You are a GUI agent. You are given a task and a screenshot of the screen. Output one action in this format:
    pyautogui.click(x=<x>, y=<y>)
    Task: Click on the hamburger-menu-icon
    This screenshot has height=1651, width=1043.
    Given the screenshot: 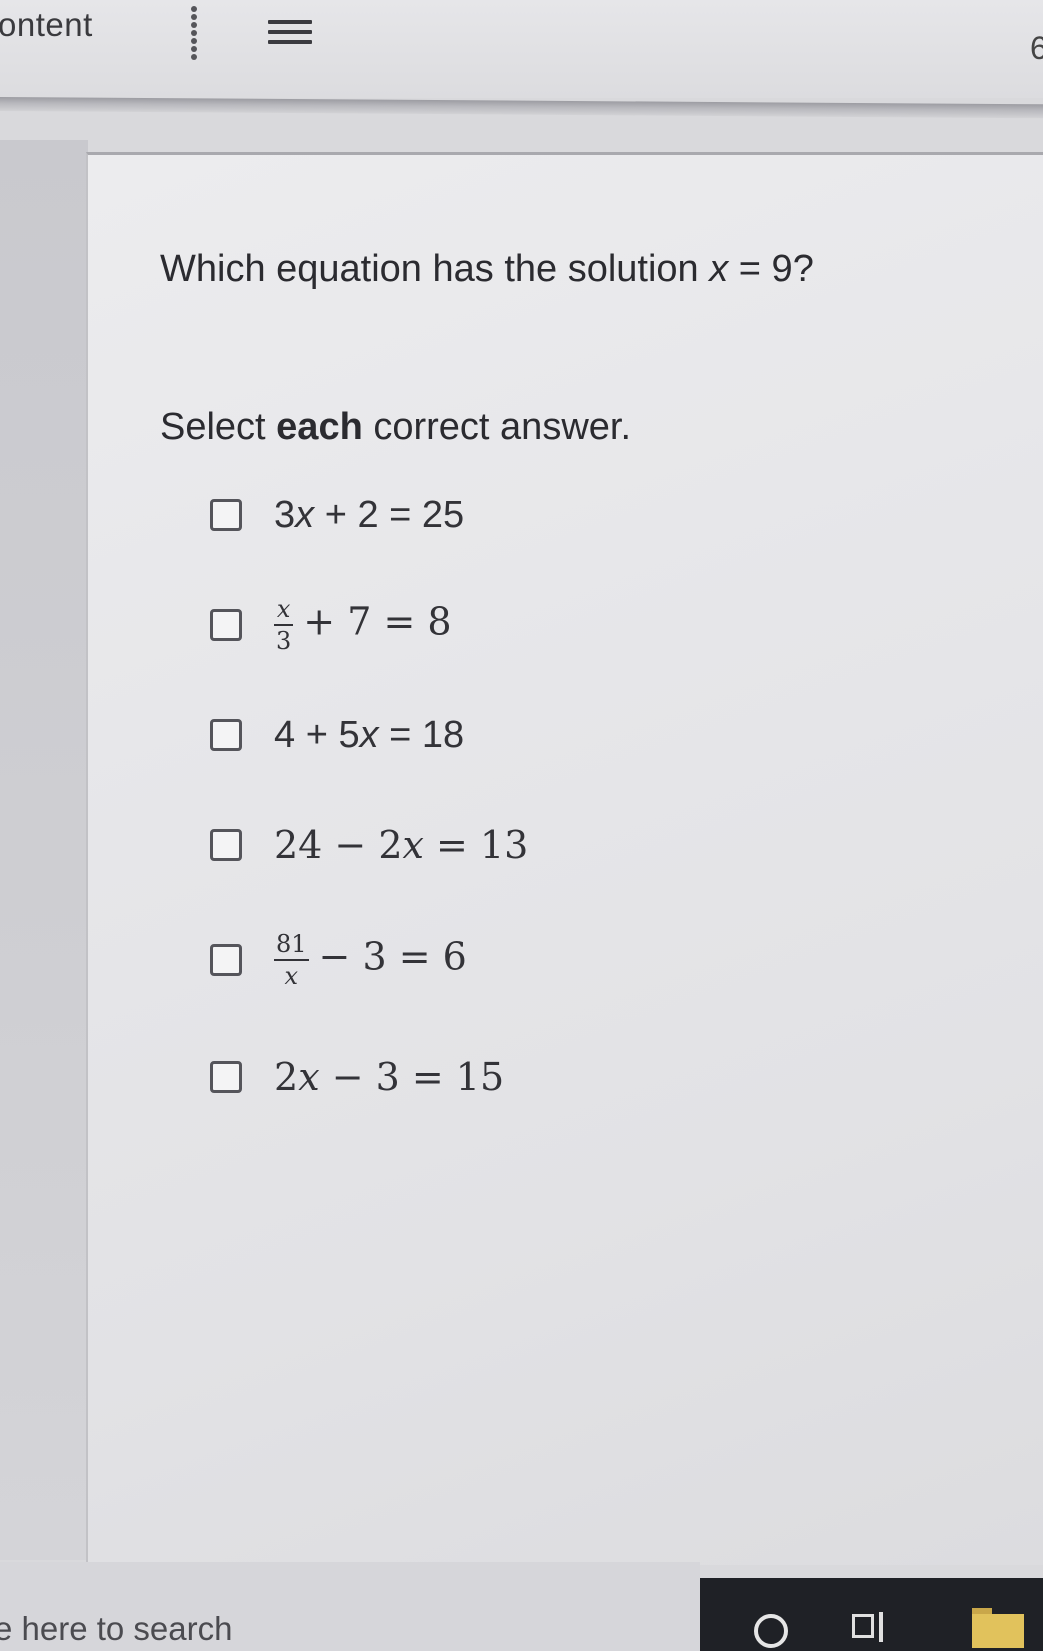 What is the action you would take?
    pyautogui.click(x=290, y=32)
    